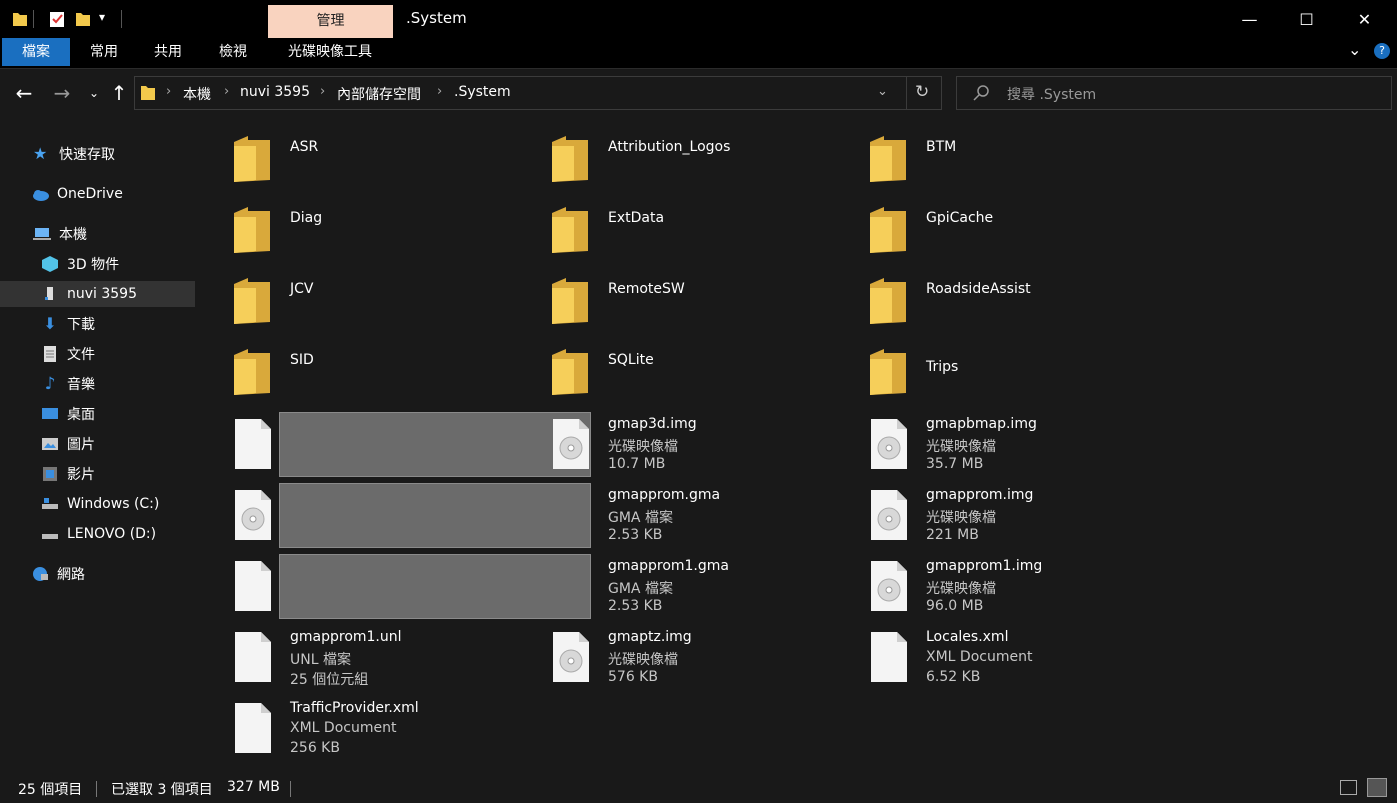  Describe the element at coordinates (62, 93) in the screenshot. I see `forward-icon: →` at that location.